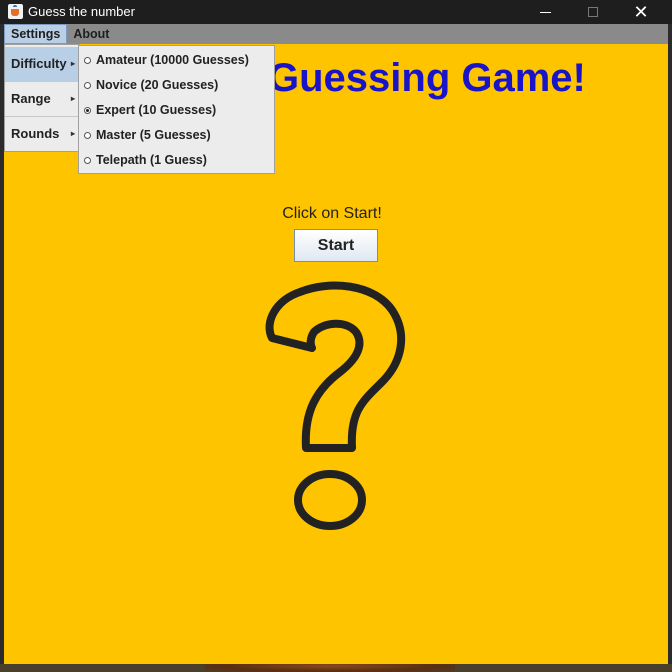  What do you see at coordinates (172, 60) in the screenshot?
I see `difficulty-option-label: Amateur (10000 Guesses)` at bounding box center [172, 60].